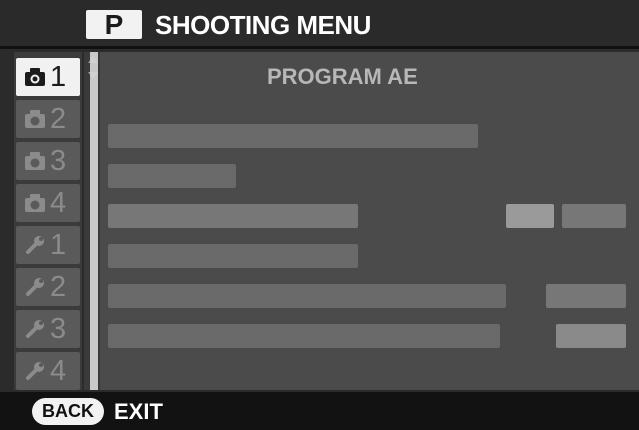 The image size is (639, 430). I want to click on panel-title: PROGRAM AE, so click(342, 76).